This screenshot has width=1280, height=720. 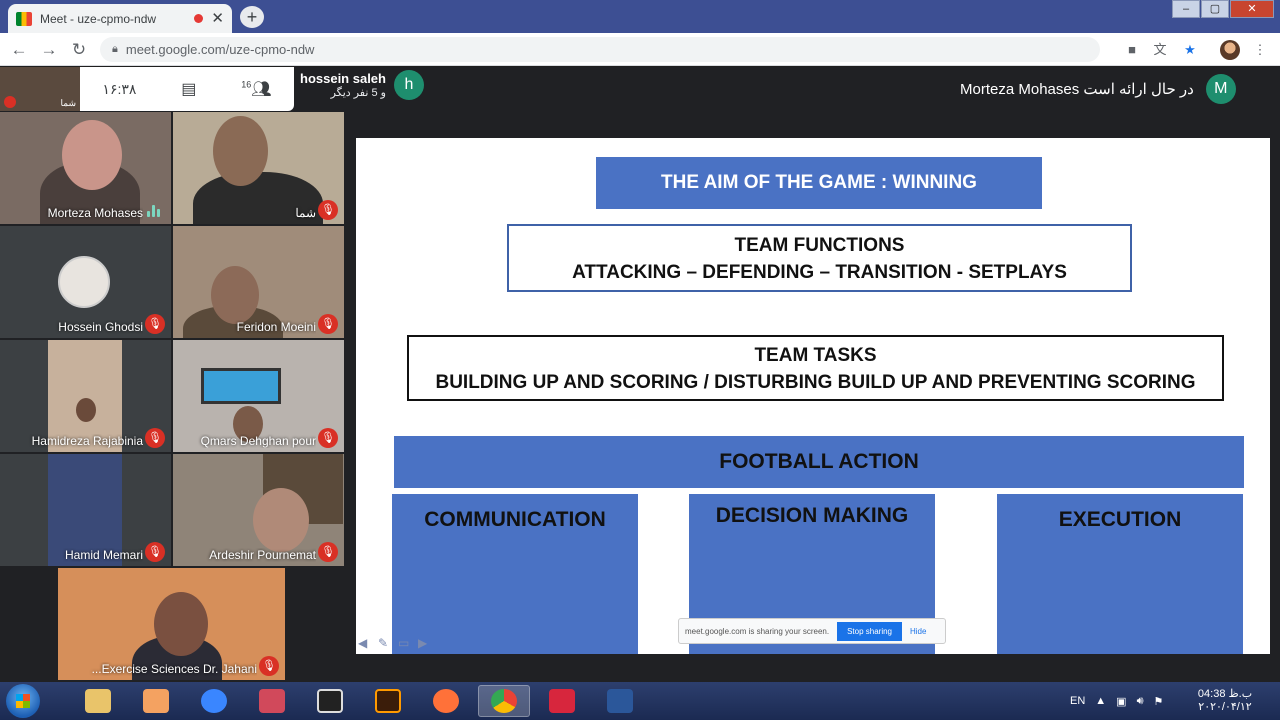 I want to click on illustrator-taskbar-icon, so click(x=388, y=701).